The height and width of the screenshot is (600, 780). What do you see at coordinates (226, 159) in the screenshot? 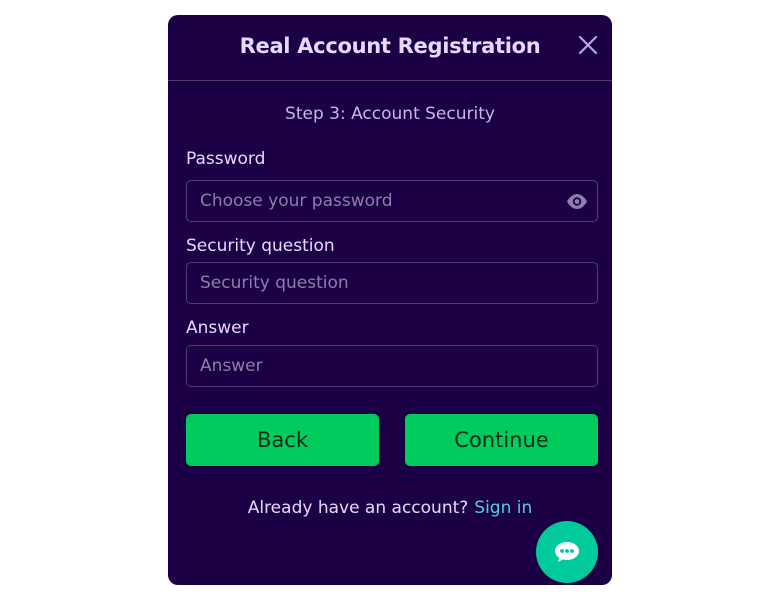
I see `password-label: Password` at bounding box center [226, 159].